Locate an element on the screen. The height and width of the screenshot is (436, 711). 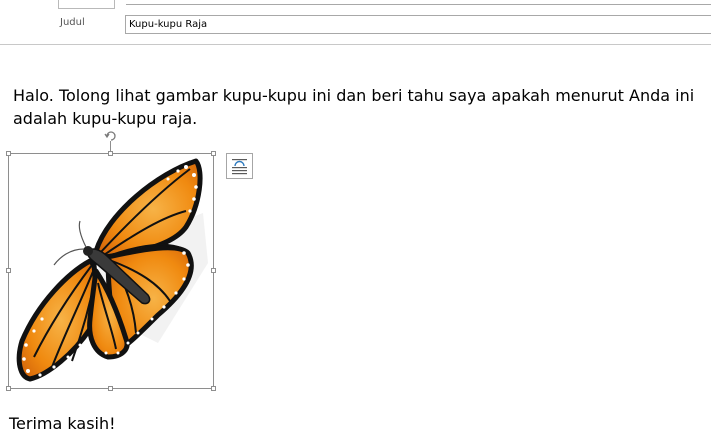
layout-options-icon is located at coordinates (239, 167).